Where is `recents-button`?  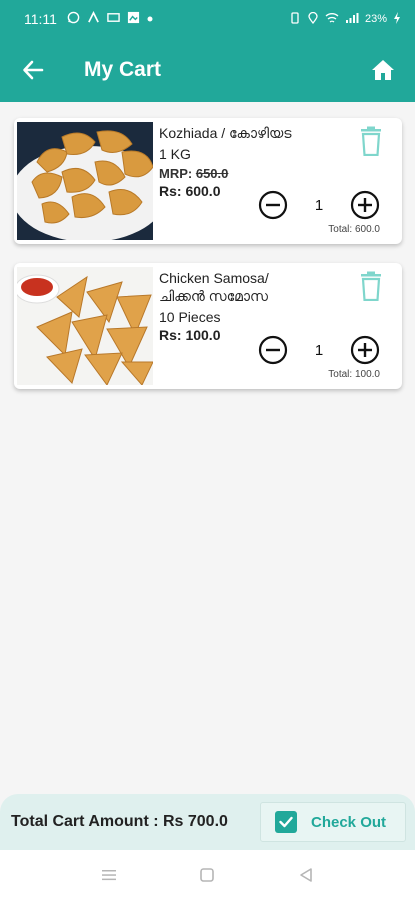
recents-button is located at coordinates (109, 875).